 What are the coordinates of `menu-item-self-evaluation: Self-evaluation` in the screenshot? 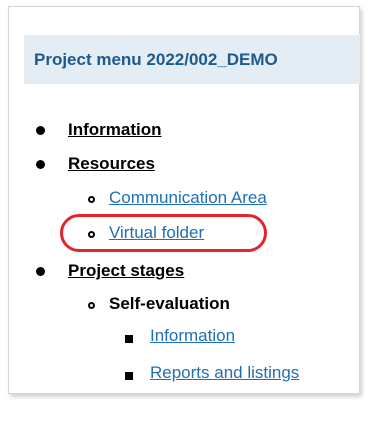 It's located at (169, 303).